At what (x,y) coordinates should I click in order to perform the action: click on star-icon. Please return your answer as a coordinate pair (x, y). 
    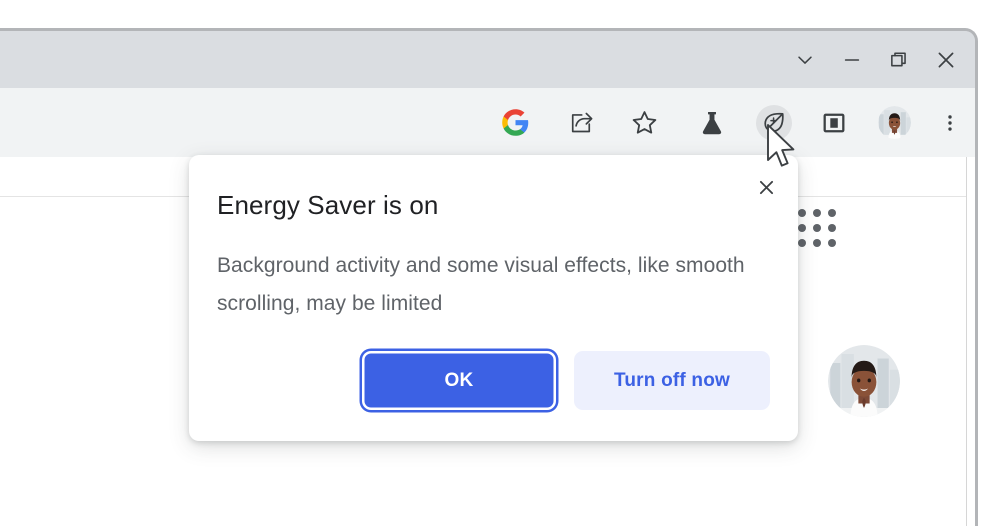
    Looking at the image, I should click on (644, 122).